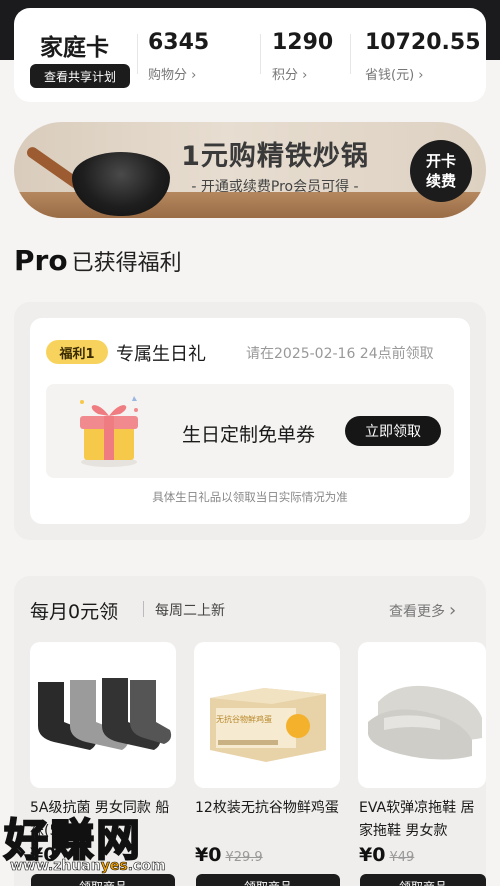 The image size is (500, 886). Describe the element at coordinates (275, 156) in the screenshot. I see `banner-title: 1元购精铁炒锅` at that location.